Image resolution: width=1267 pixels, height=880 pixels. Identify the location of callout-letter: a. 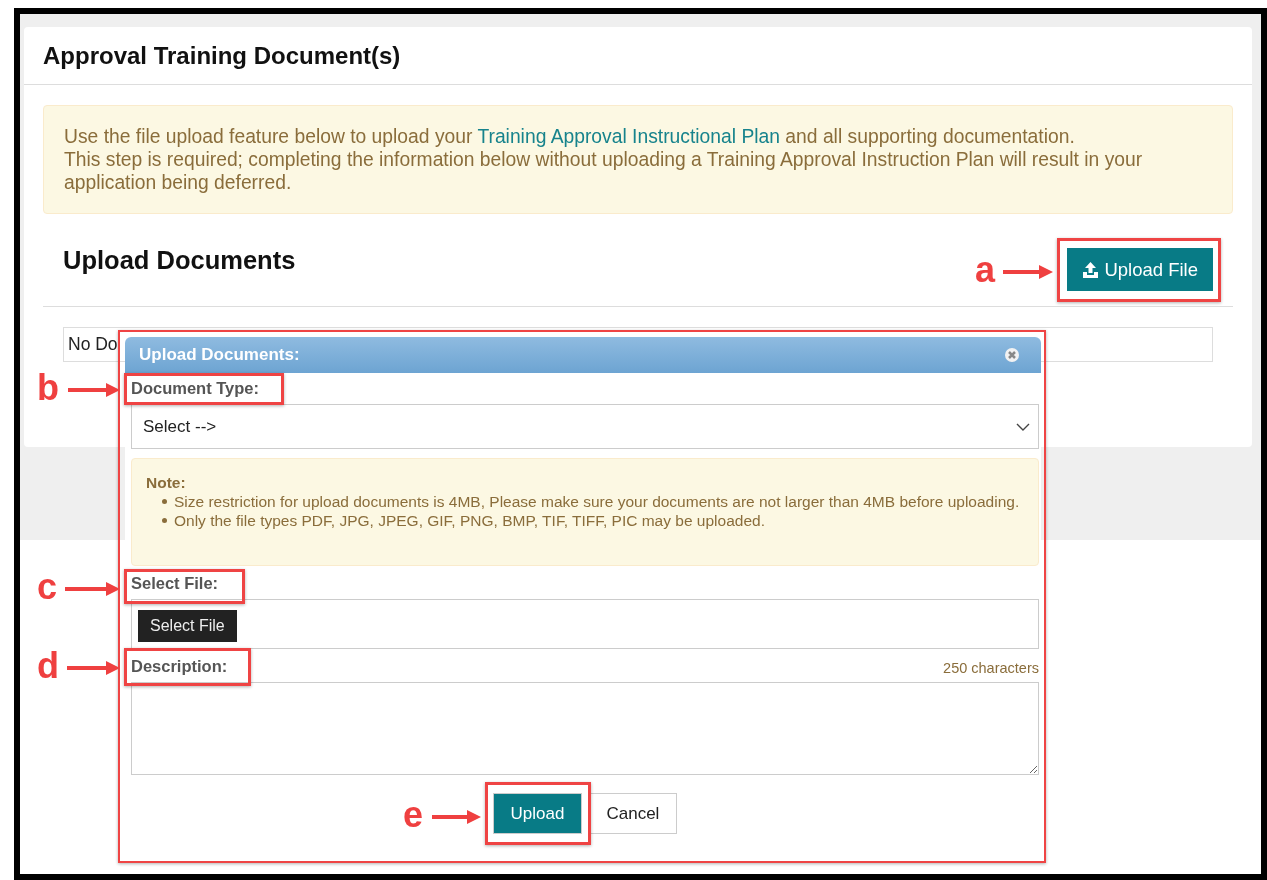
(985, 270).